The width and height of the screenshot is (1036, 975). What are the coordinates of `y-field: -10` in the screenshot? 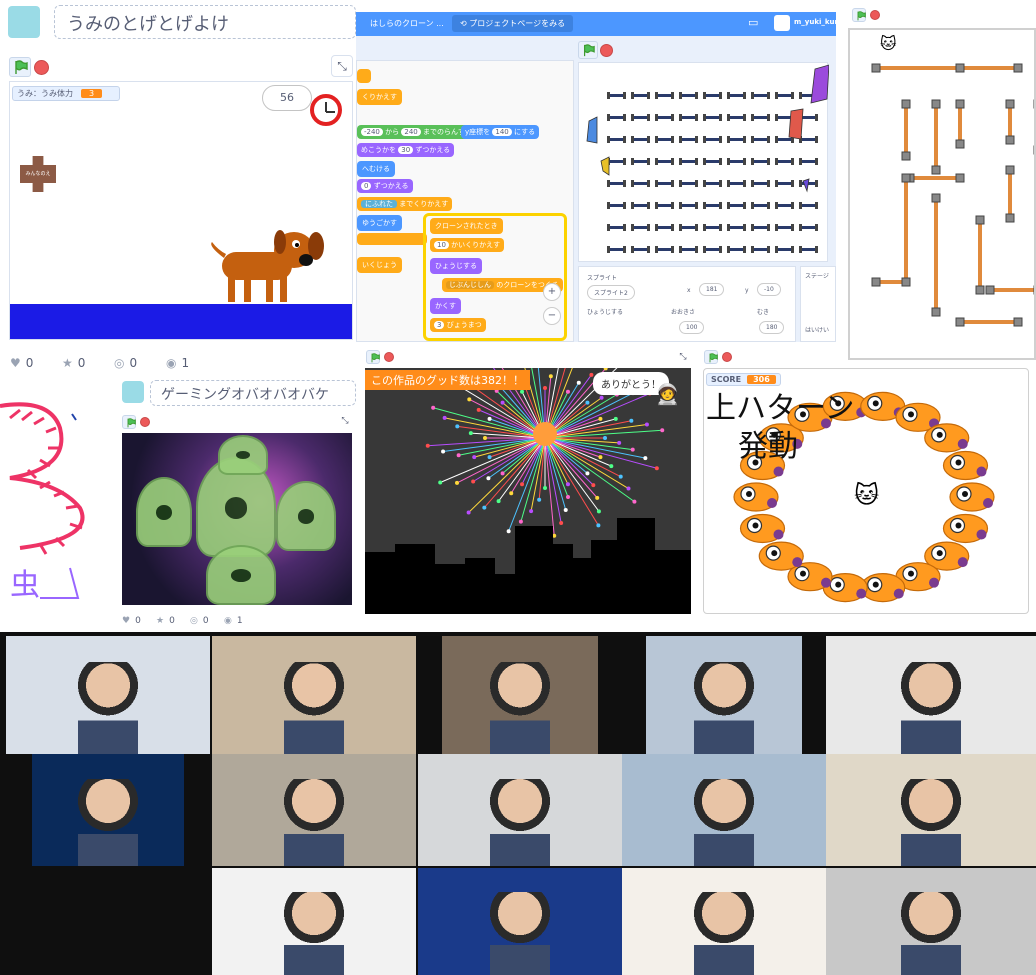 It's located at (769, 289).